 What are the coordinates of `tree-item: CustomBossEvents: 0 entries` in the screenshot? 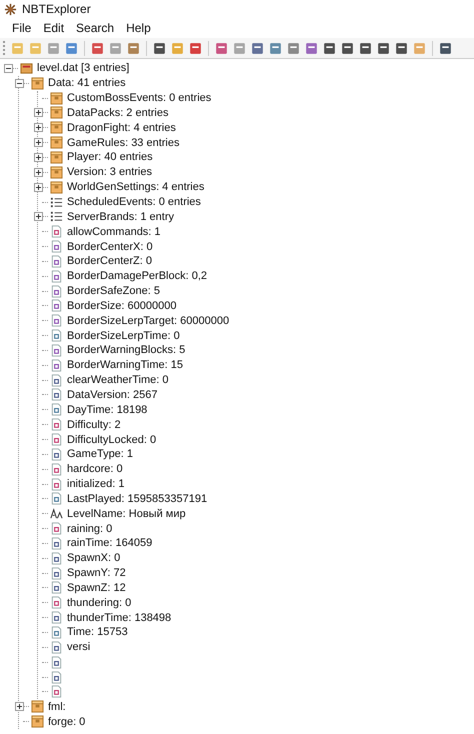 It's located at (139, 98).